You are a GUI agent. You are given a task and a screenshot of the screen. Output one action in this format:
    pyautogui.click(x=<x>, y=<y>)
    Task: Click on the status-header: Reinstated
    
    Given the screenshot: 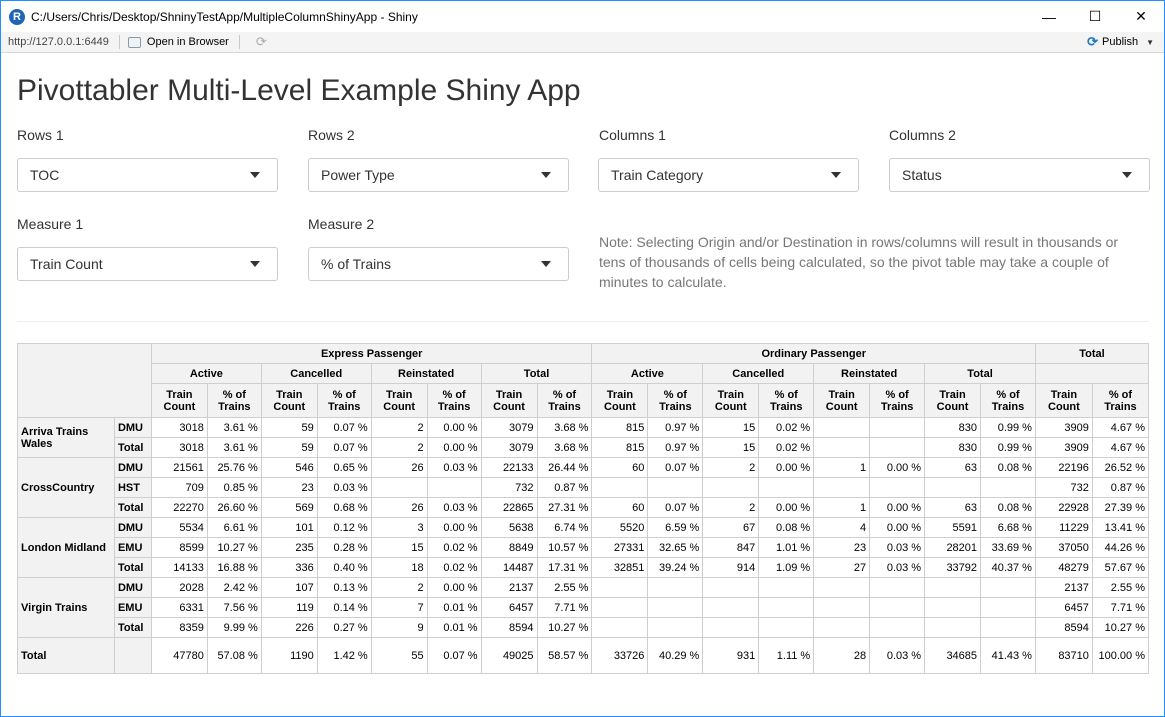 What is the action you would take?
    pyautogui.click(x=426, y=373)
    